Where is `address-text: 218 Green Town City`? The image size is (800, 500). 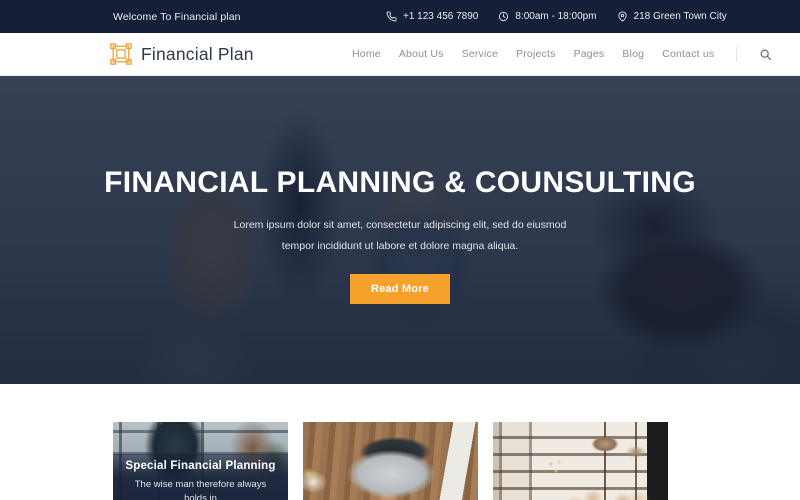 address-text: 218 Green Town City is located at coordinates (680, 16).